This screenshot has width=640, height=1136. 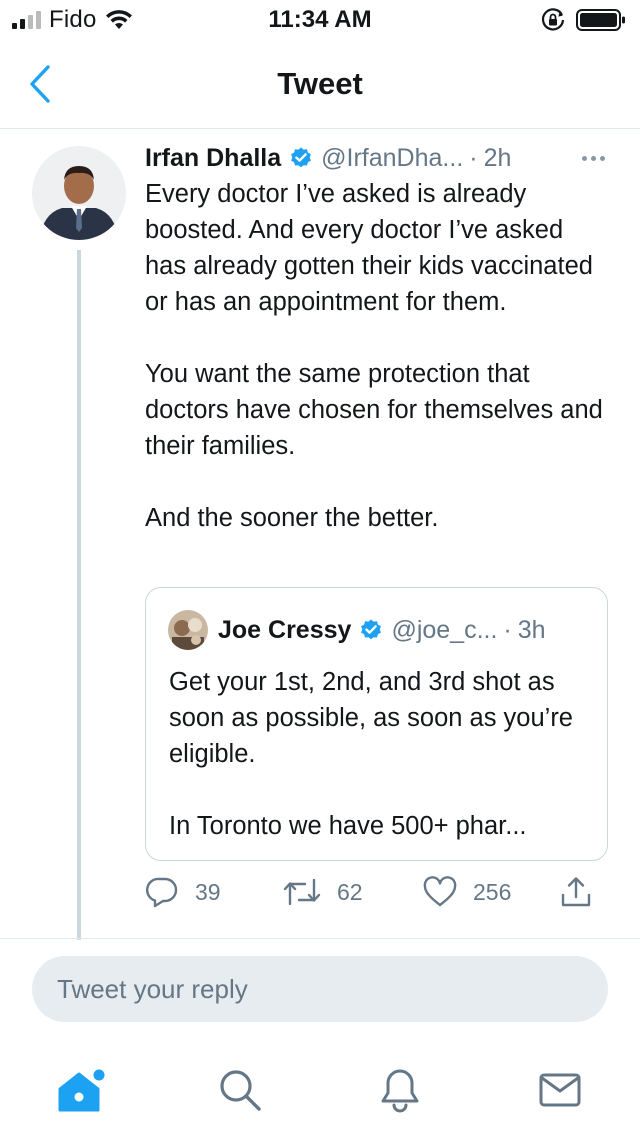 I want to click on quoted-author-name: Joe Cressy, so click(x=285, y=629).